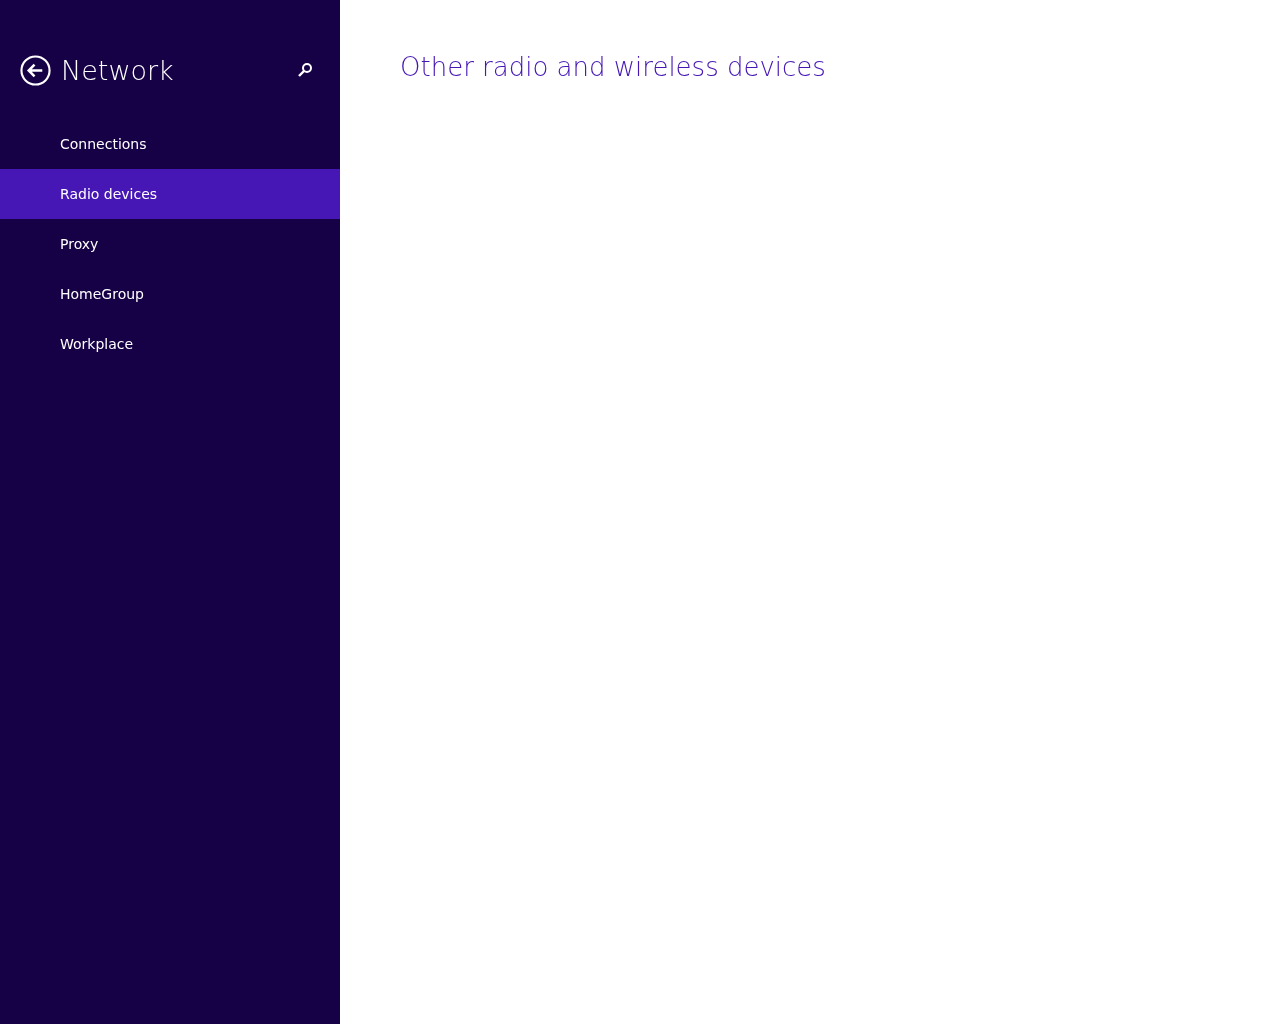  I want to click on nav-item: Proxy, so click(170, 244).